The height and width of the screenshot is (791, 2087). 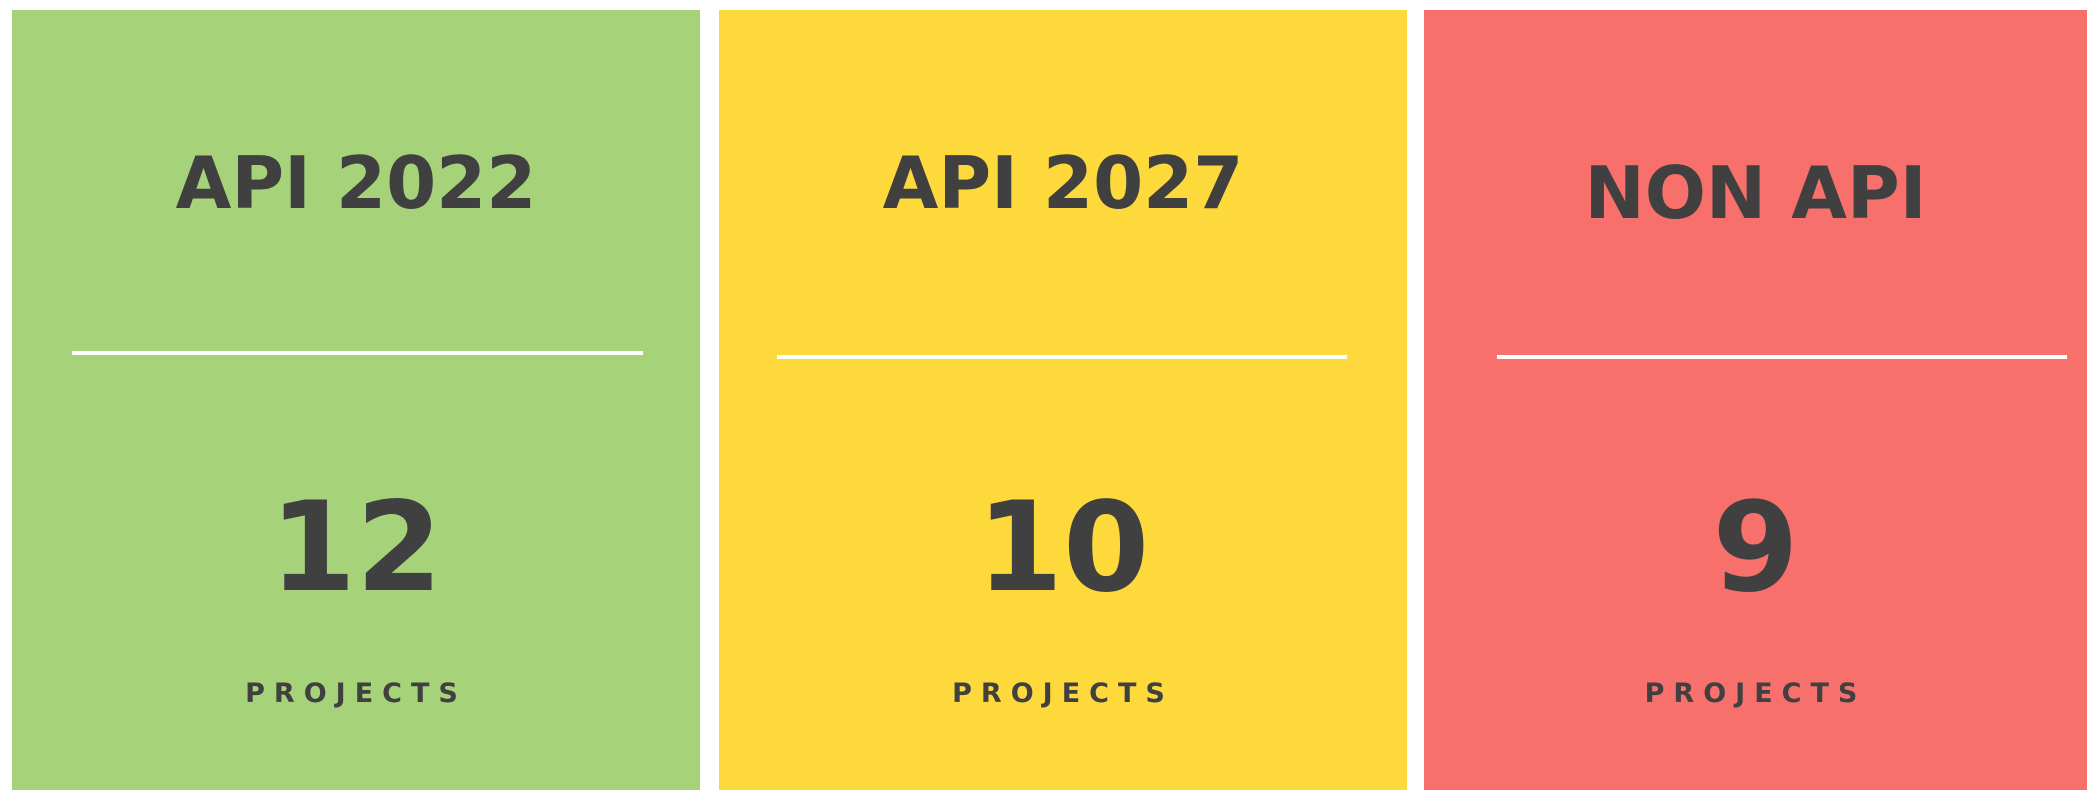 I want to click on card-title: API 2027, so click(x=1063, y=183).